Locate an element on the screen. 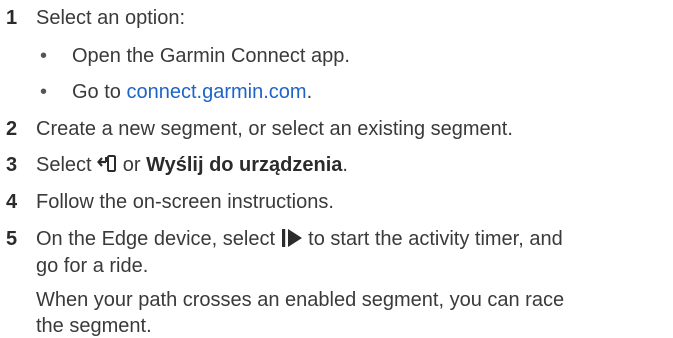  option-text: Go to connect.garmin.com. is located at coordinates (192, 92).